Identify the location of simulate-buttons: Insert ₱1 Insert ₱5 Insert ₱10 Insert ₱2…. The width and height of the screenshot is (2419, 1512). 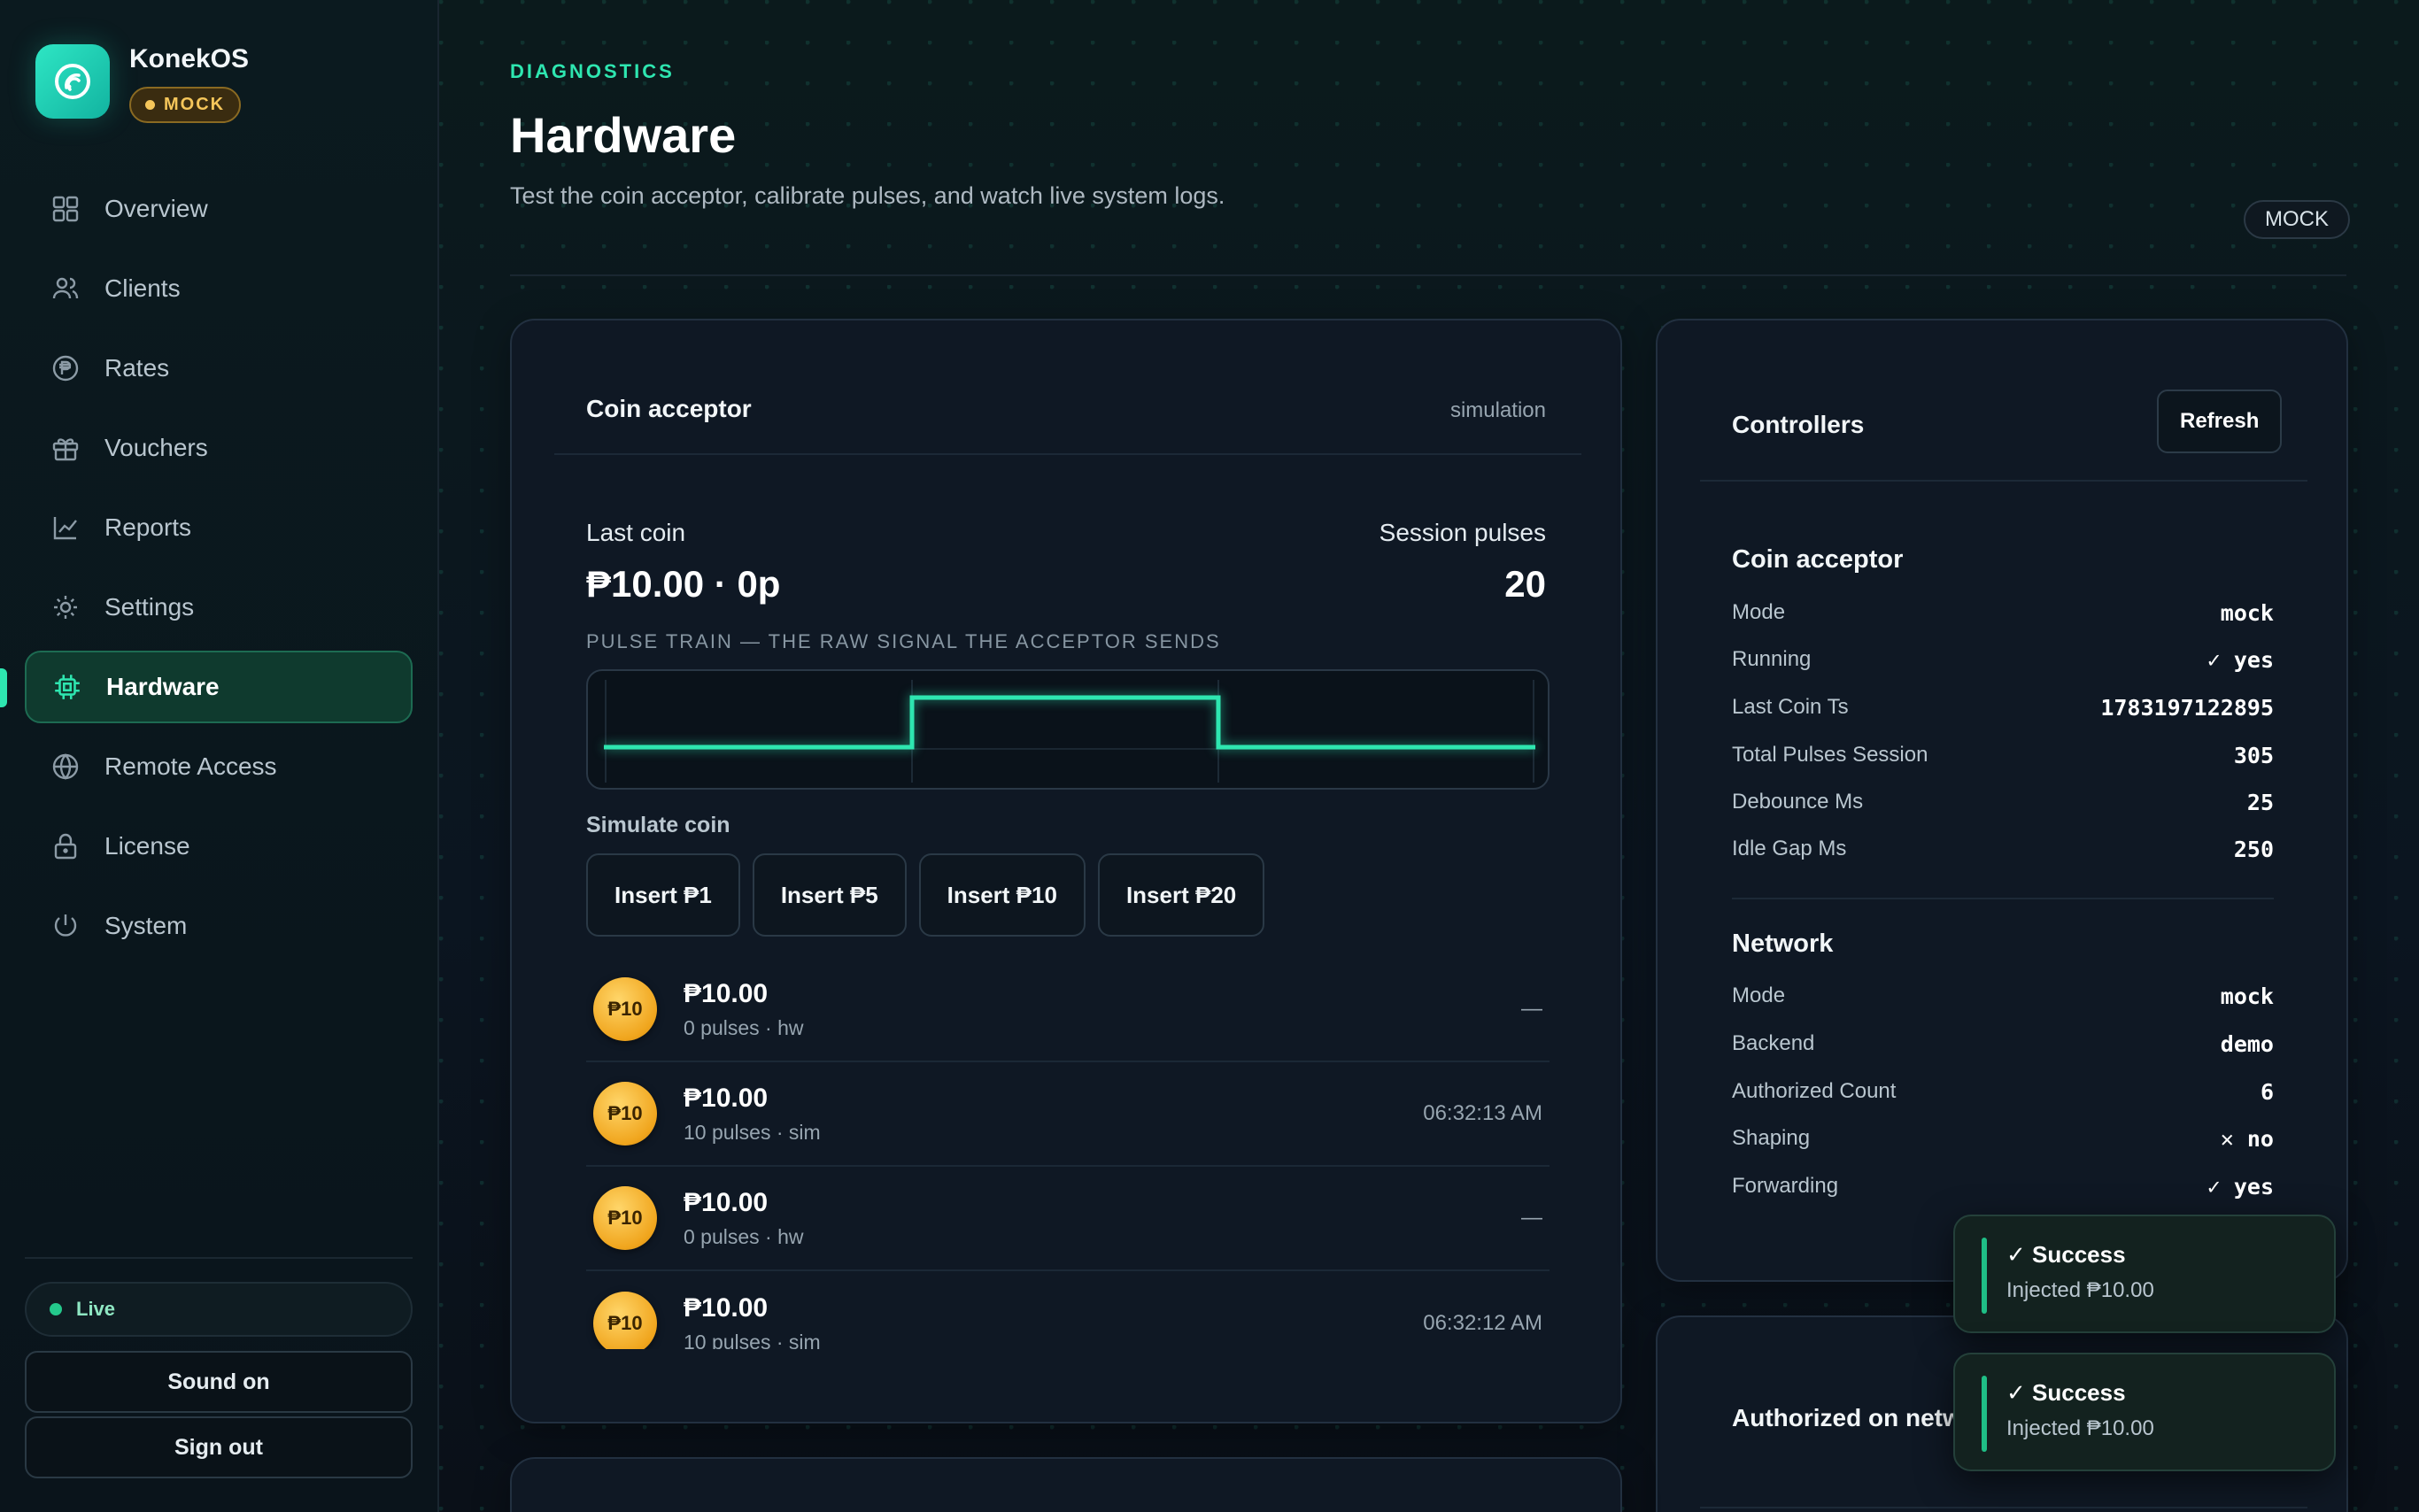
(931, 895).